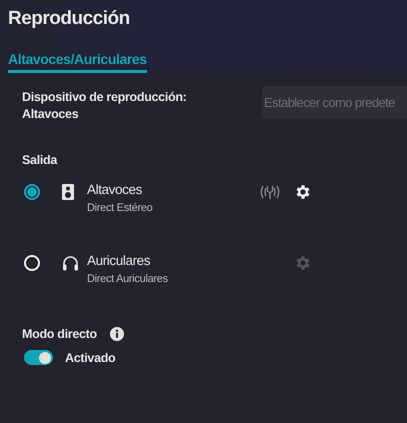 This screenshot has height=423, width=407. I want to click on settings-icon, so click(303, 192).